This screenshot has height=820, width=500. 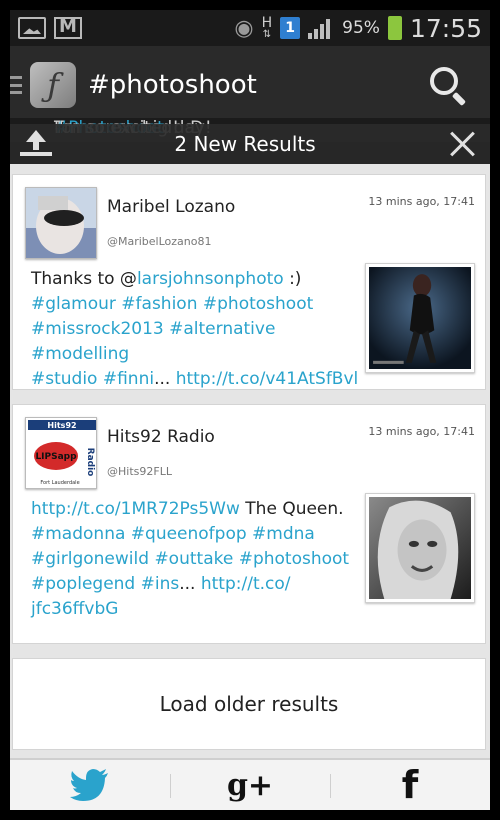 I want to click on close-icon, so click(x=463, y=144).